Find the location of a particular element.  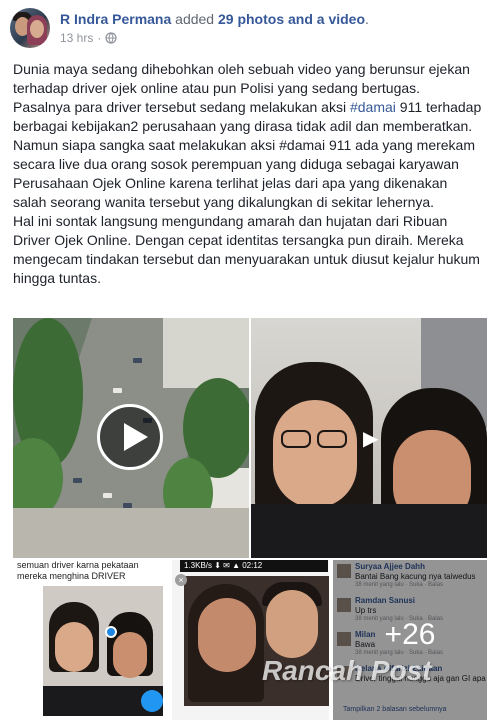

chevron-right-icon: ▶ is located at coordinates (371, 439).